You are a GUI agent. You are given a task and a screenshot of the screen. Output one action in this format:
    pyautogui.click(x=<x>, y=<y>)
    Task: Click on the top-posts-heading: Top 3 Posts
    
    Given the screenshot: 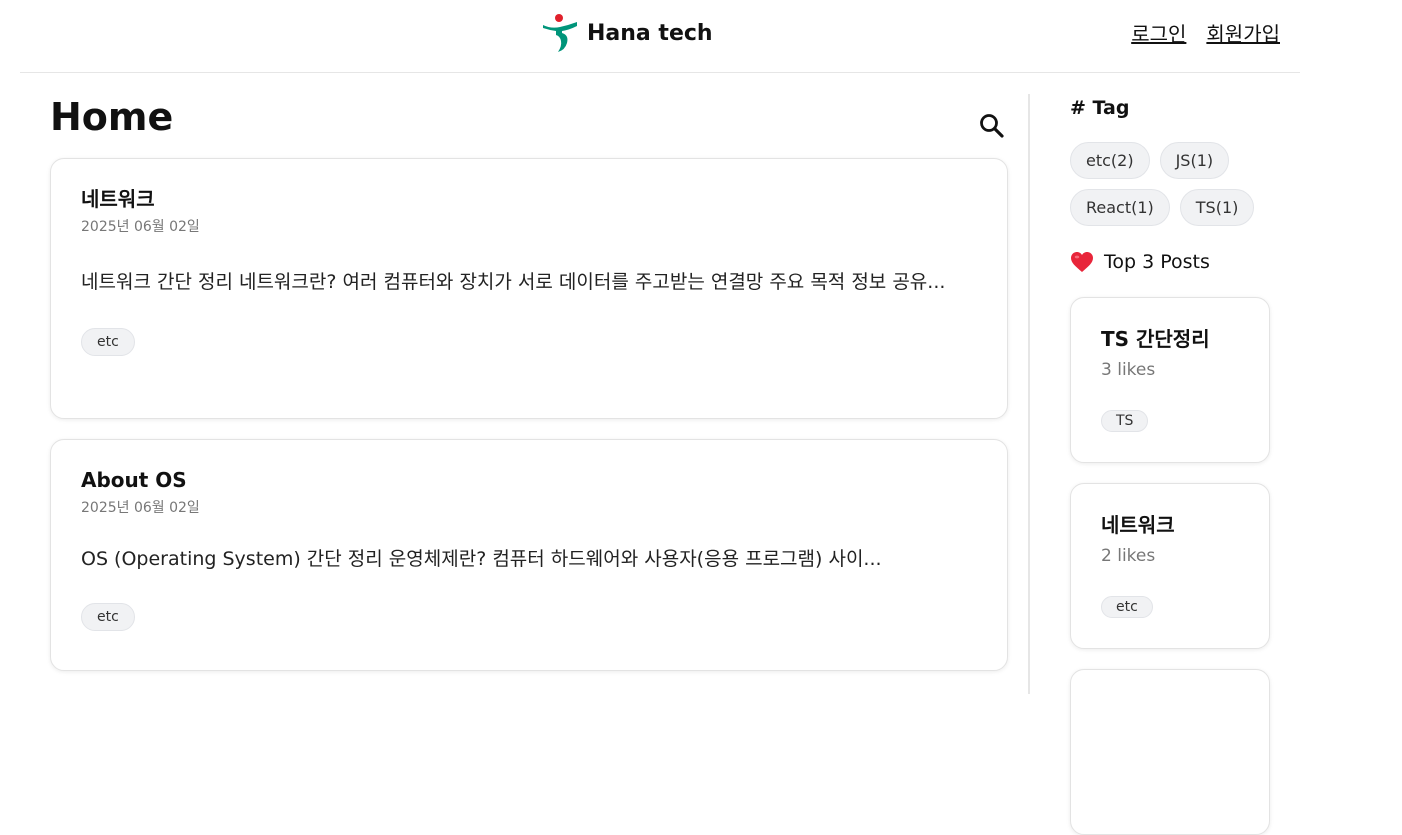 What is the action you would take?
    pyautogui.click(x=1180, y=262)
    